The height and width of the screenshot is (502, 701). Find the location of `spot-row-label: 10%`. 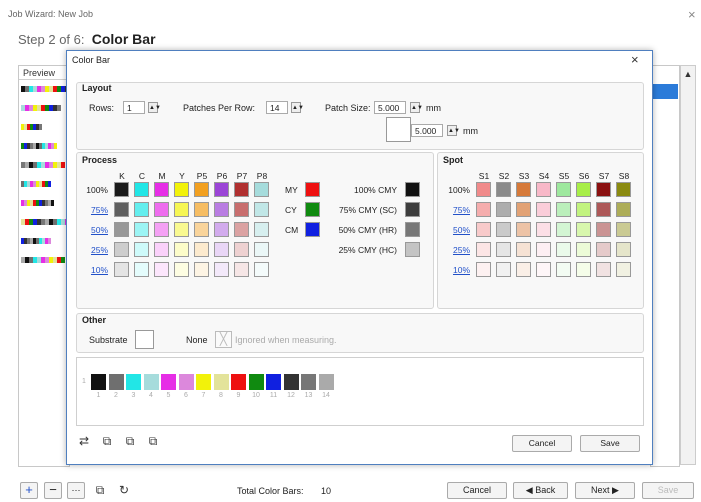

spot-row-label: 10% is located at coordinates (458, 270).